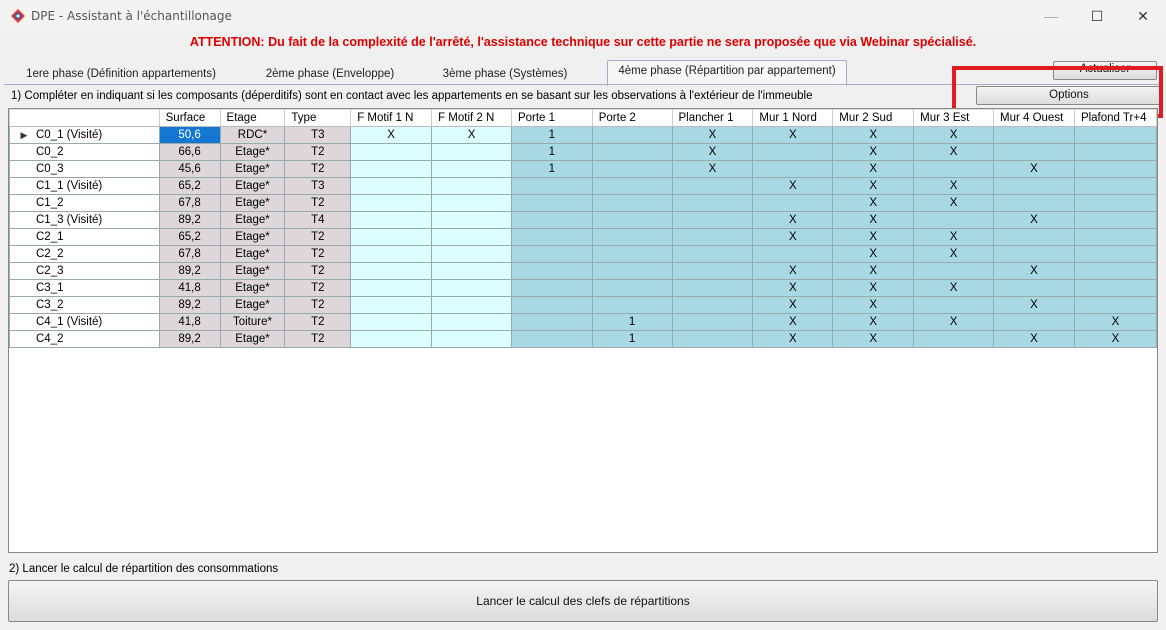  Describe the element at coordinates (318, 220) in the screenshot. I see `grid-cell: T4` at that location.